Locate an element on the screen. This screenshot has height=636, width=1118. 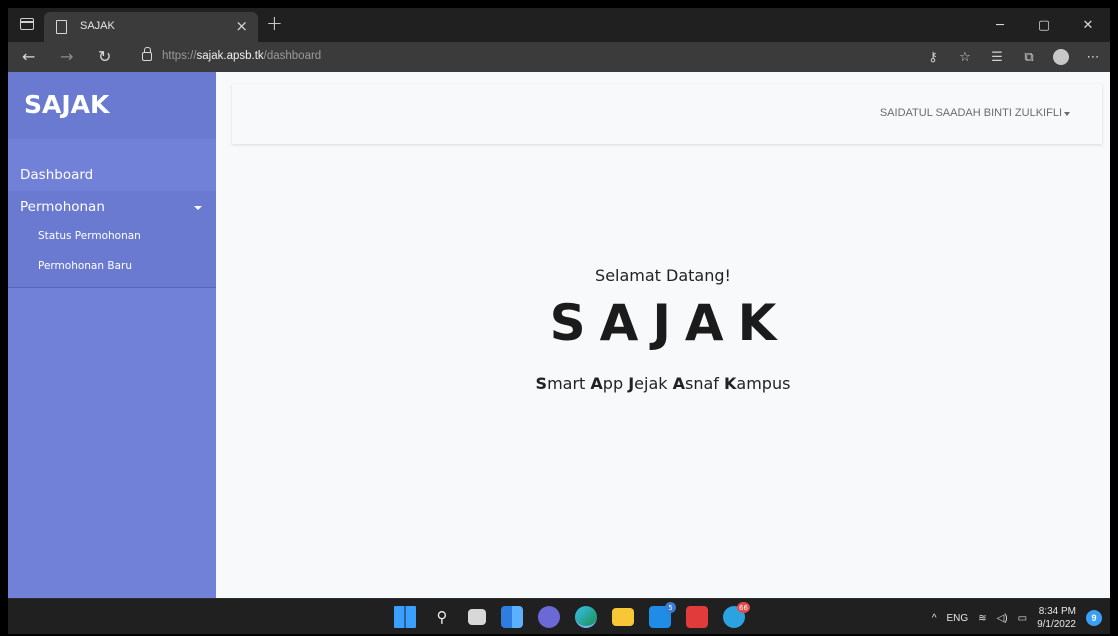
telegram-badge: 66 is located at coordinates (743, 607).